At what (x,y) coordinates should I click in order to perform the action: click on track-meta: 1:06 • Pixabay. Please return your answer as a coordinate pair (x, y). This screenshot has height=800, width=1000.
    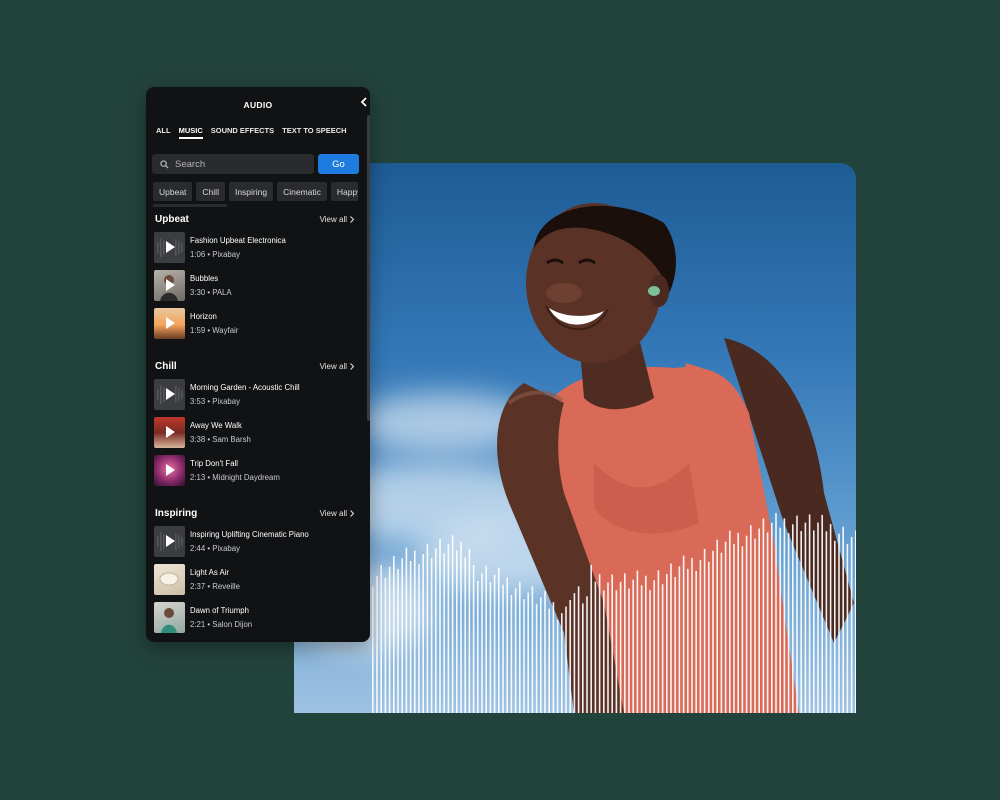
    Looking at the image, I should click on (215, 254).